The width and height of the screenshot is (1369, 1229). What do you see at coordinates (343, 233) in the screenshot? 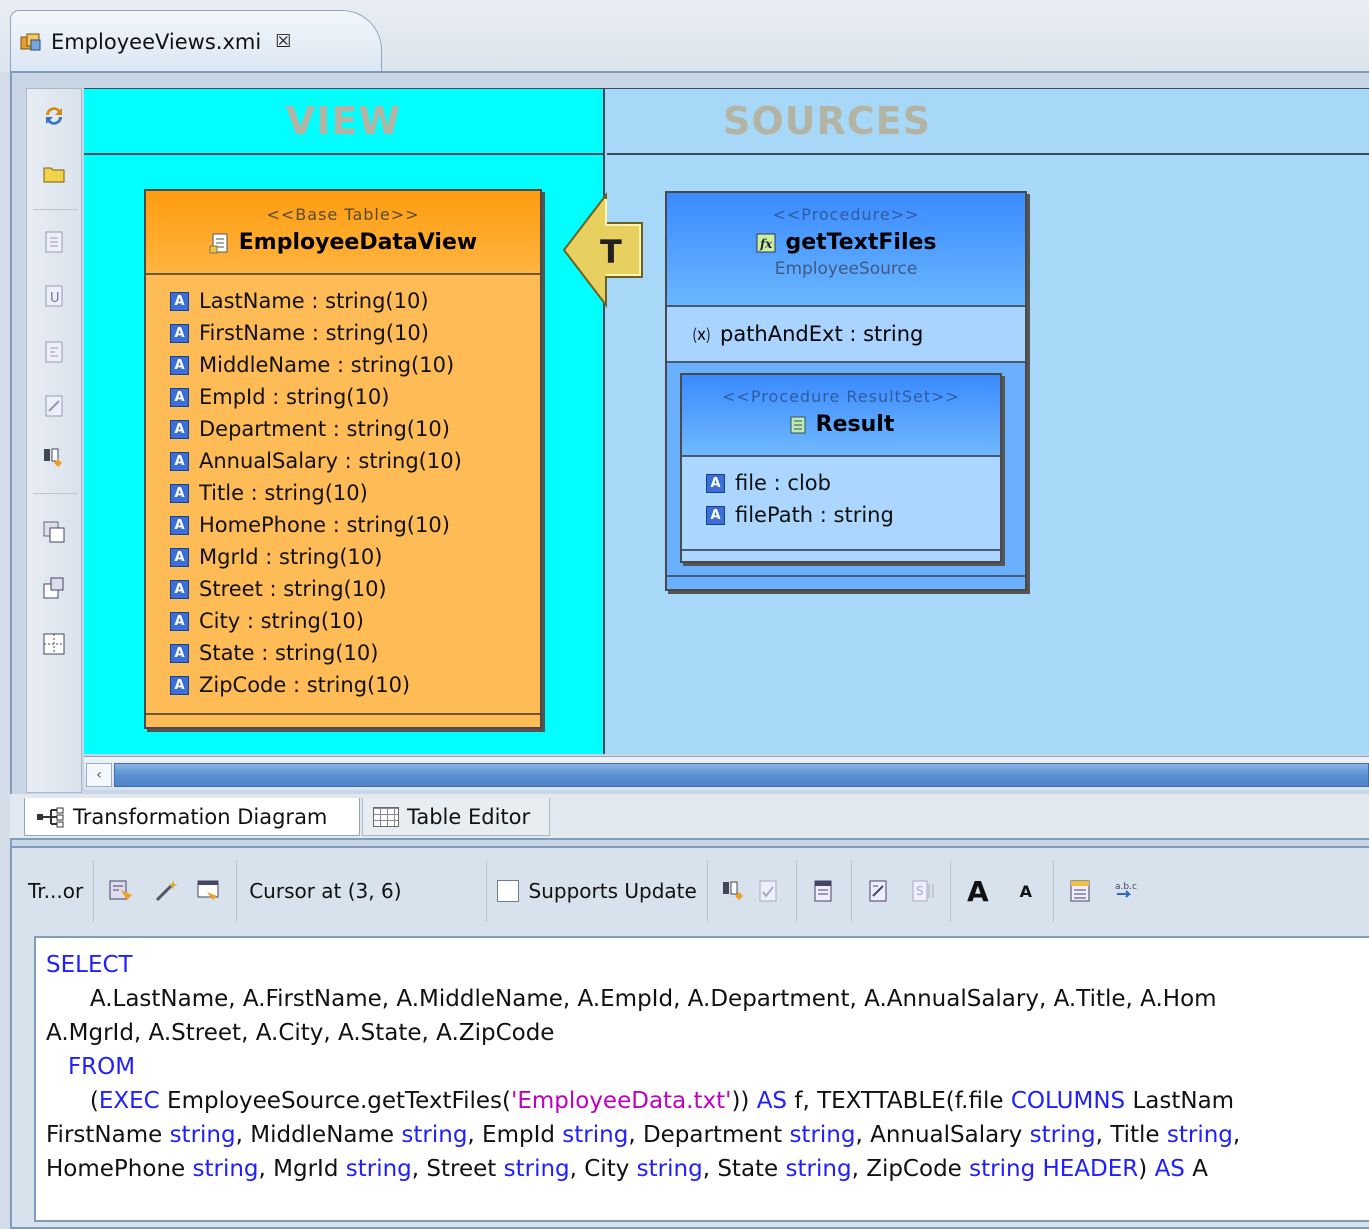
I see `class-header: <<Base Table>> EmployeeDataView` at bounding box center [343, 233].